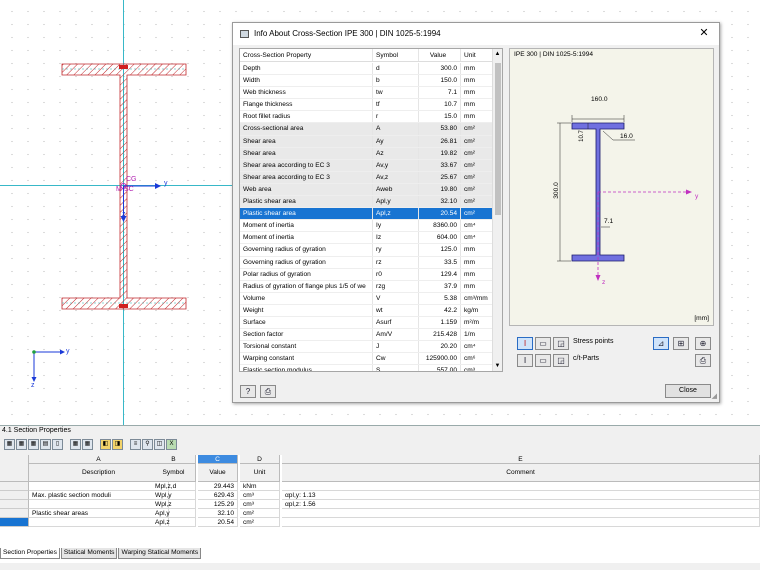 This screenshot has height=570, width=760. Describe the element at coordinates (371, 274) in the screenshot. I see `property-row: Polar radius of gyration r0 129.4 mm` at that location.